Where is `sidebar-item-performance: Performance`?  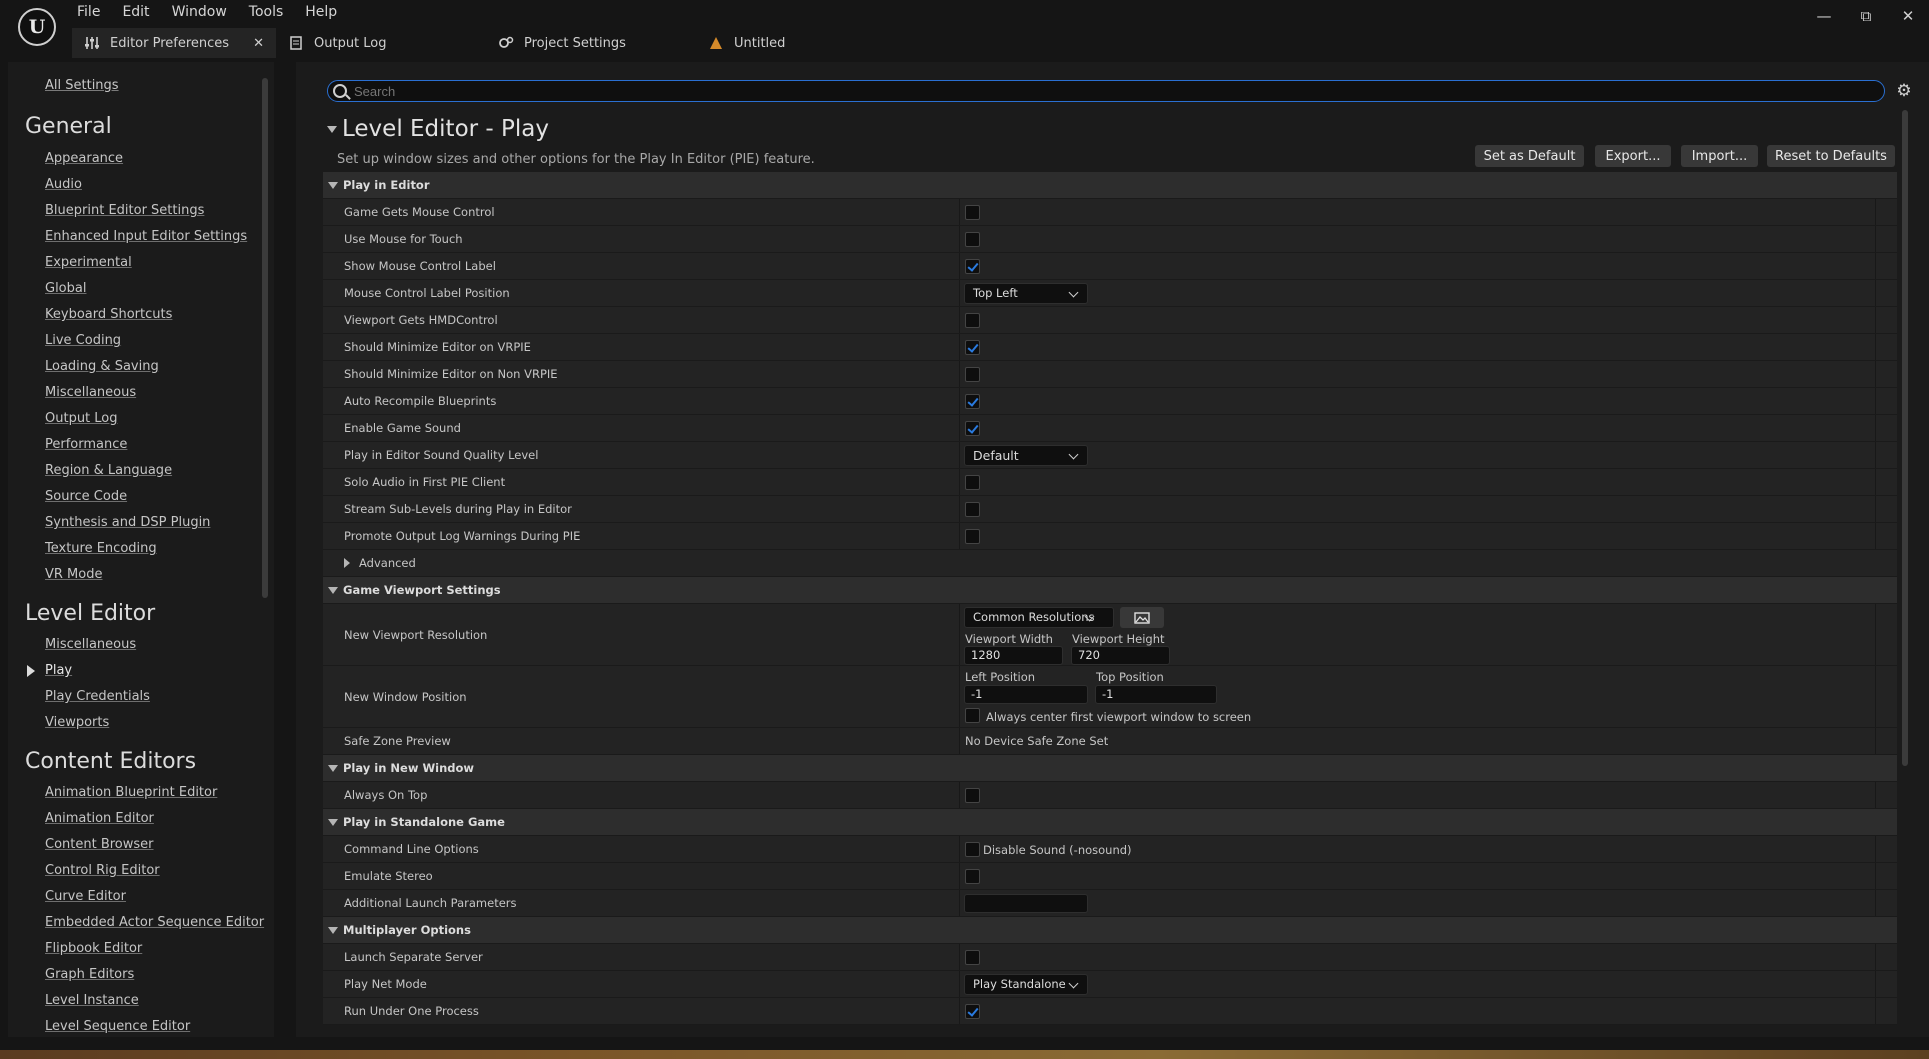
sidebar-item-performance: Performance is located at coordinates (86, 444).